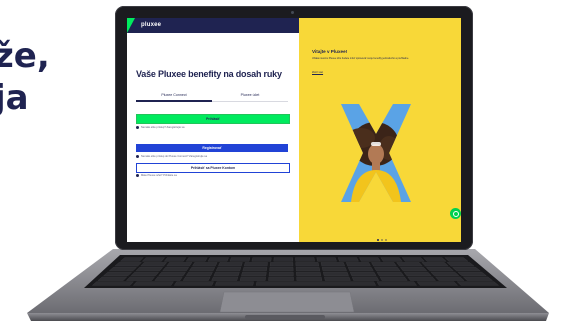 Image resolution: width=562 pixels, height=329 pixels. I want to click on register-button: Registrovať, so click(212, 148).